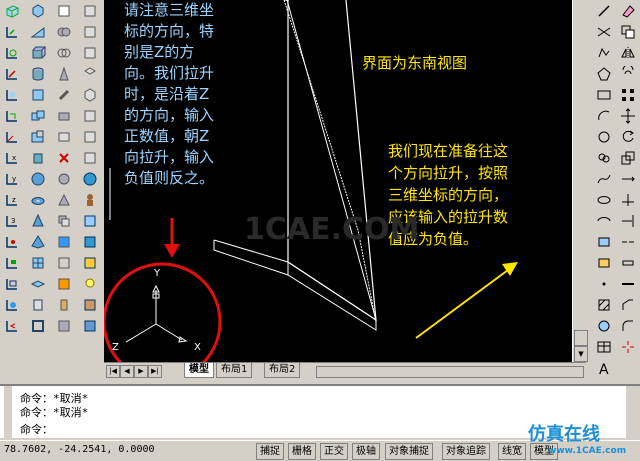 The image size is (640, 461). Describe the element at coordinates (90, 326) in the screenshot. I see `background-icon` at that location.